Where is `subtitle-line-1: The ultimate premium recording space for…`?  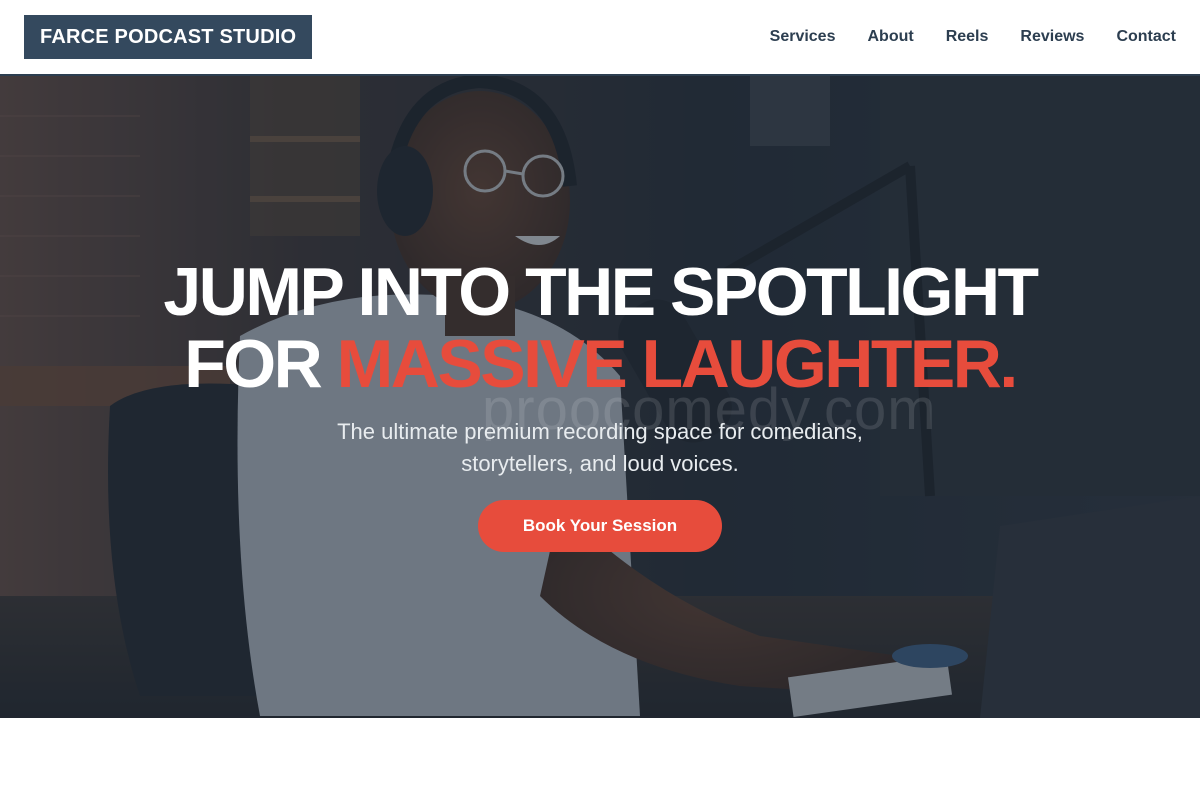
subtitle-line-1: The ultimate premium recording space for… is located at coordinates (600, 431).